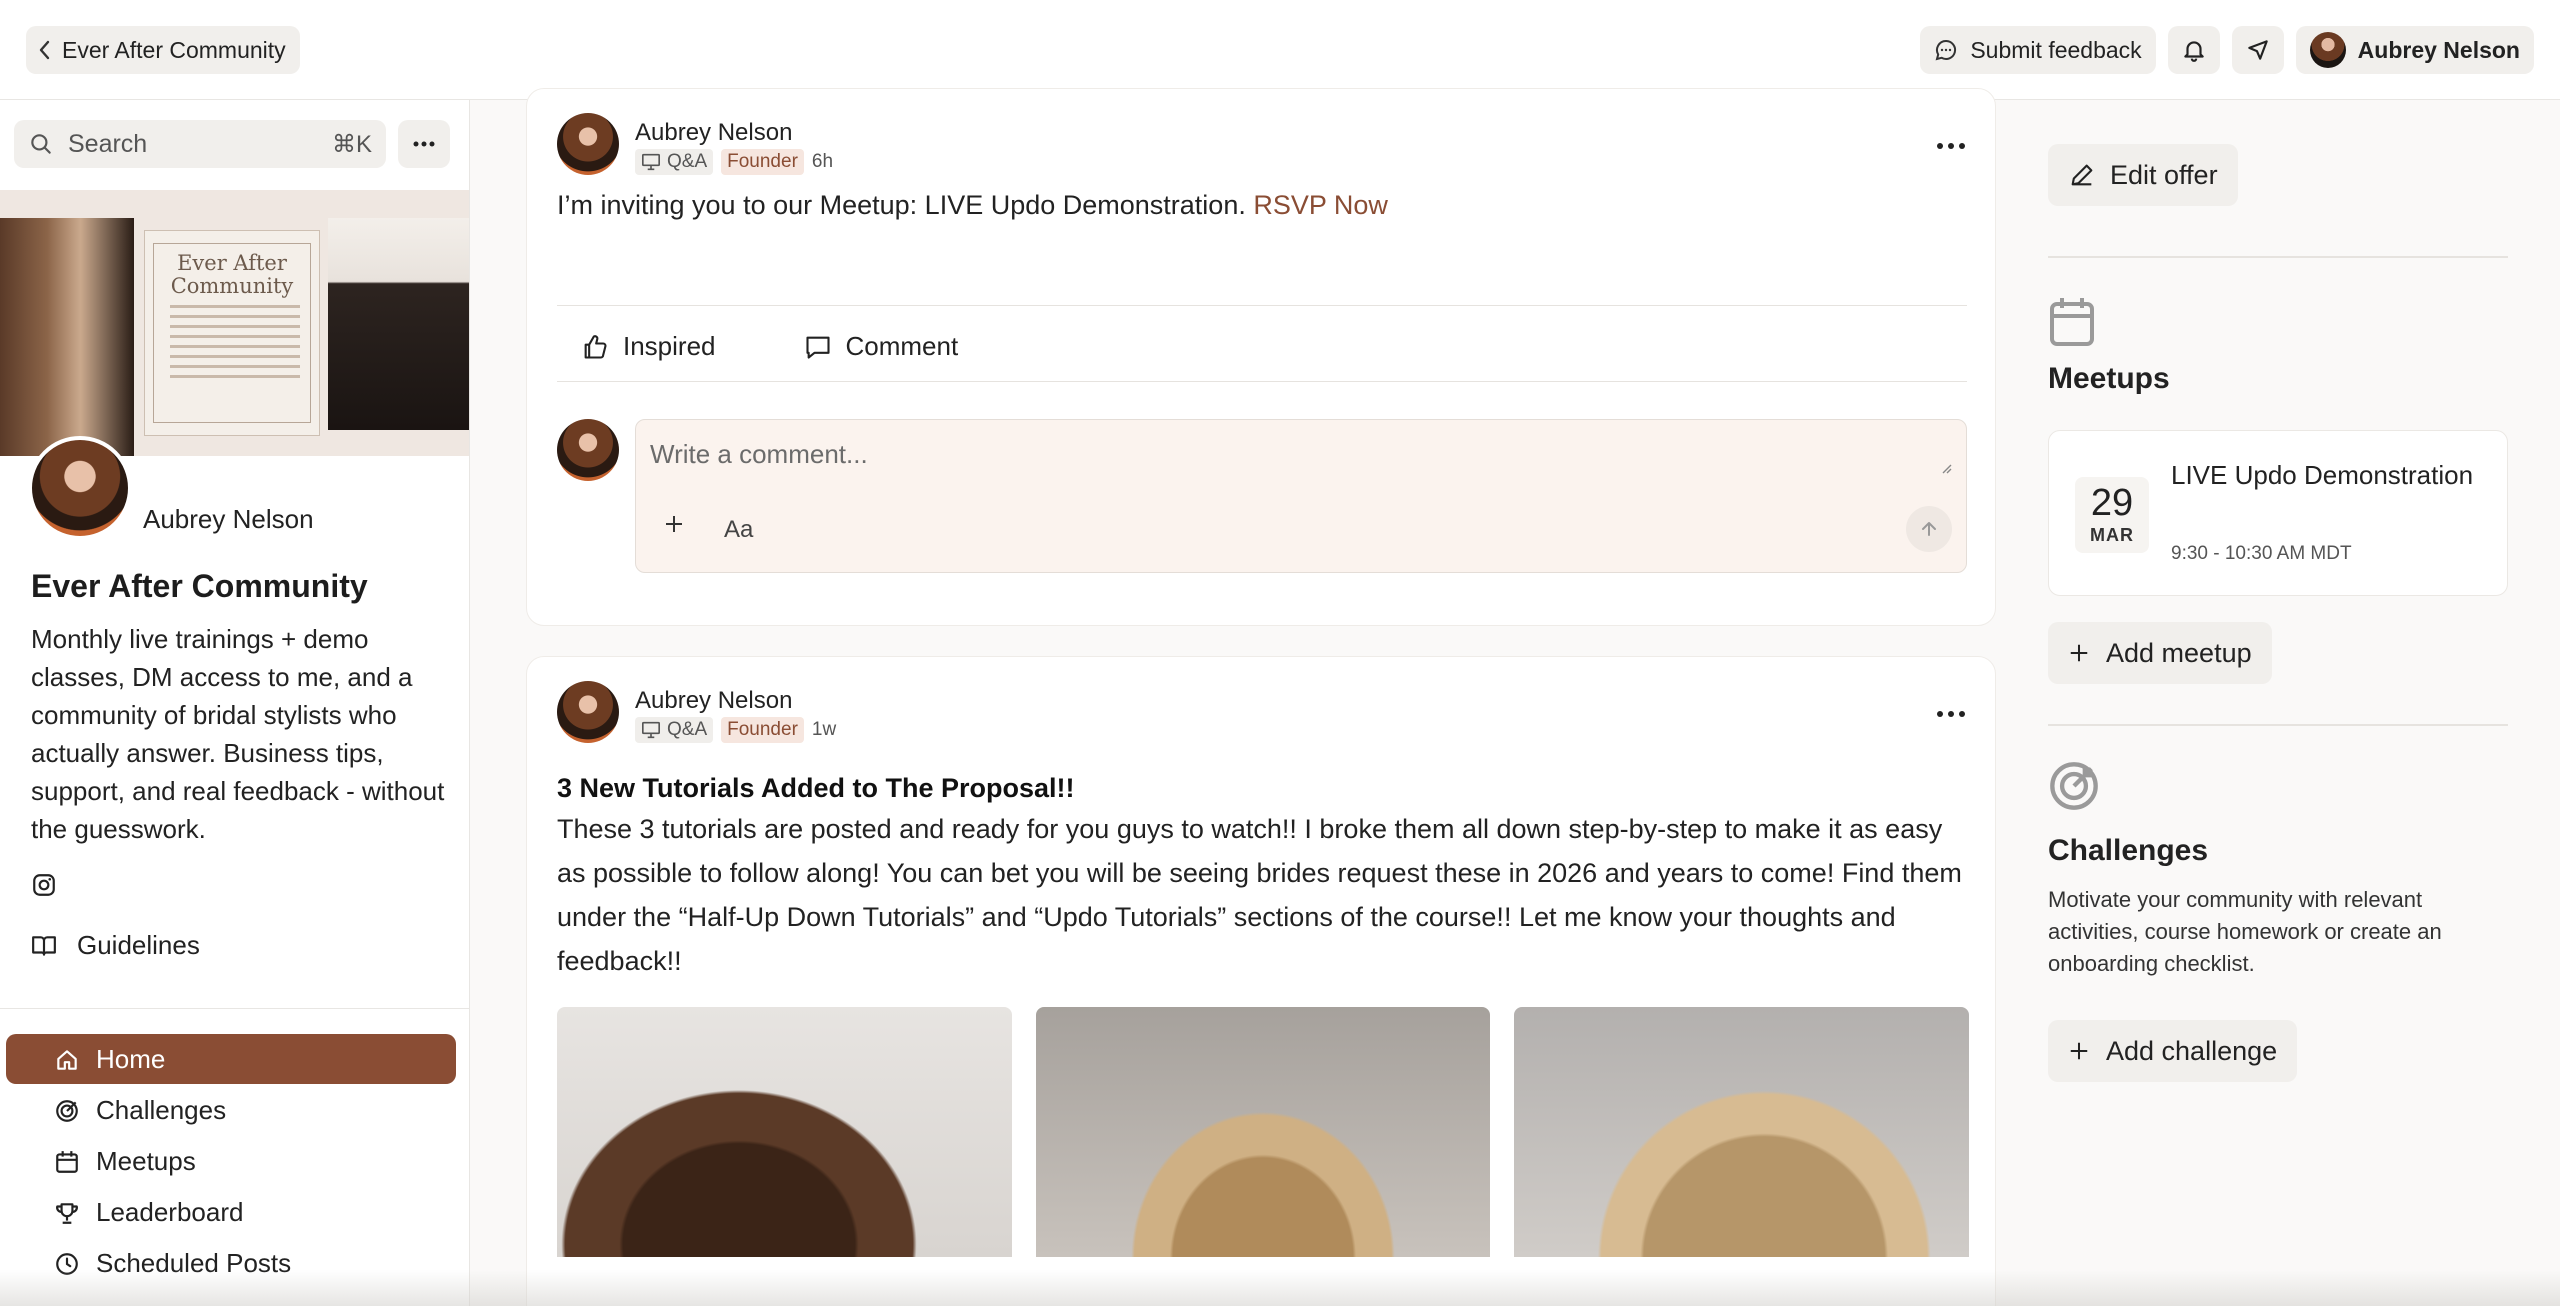  I want to click on add-meetup-button: Add meetup, so click(2160, 653).